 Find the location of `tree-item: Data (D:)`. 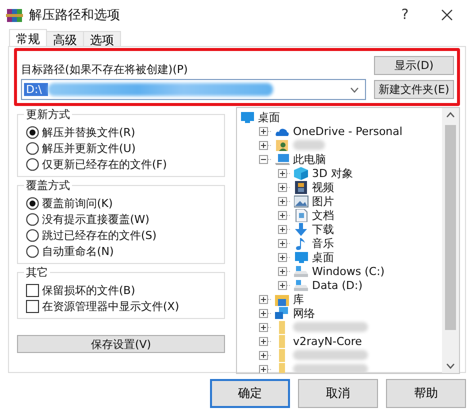

tree-item: Data (D:) is located at coordinates (337, 285).